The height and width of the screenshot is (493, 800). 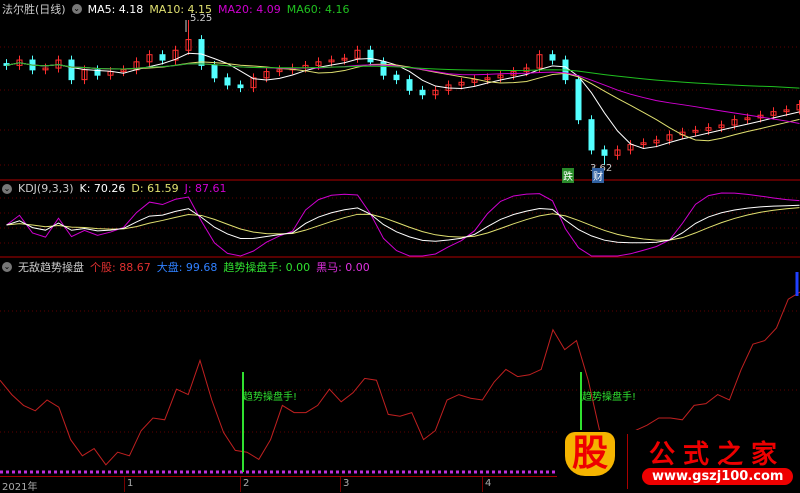 What do you see at coordinates (267, 267) in the screenshot?
I see `trend-value: 趋势操盘手: 0.00` at bounding box center [267, 267].